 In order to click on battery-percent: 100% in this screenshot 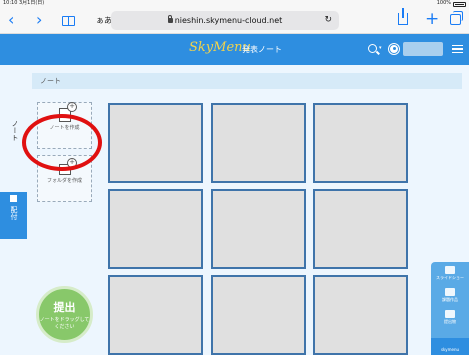, I will do `click(443, 3)`.